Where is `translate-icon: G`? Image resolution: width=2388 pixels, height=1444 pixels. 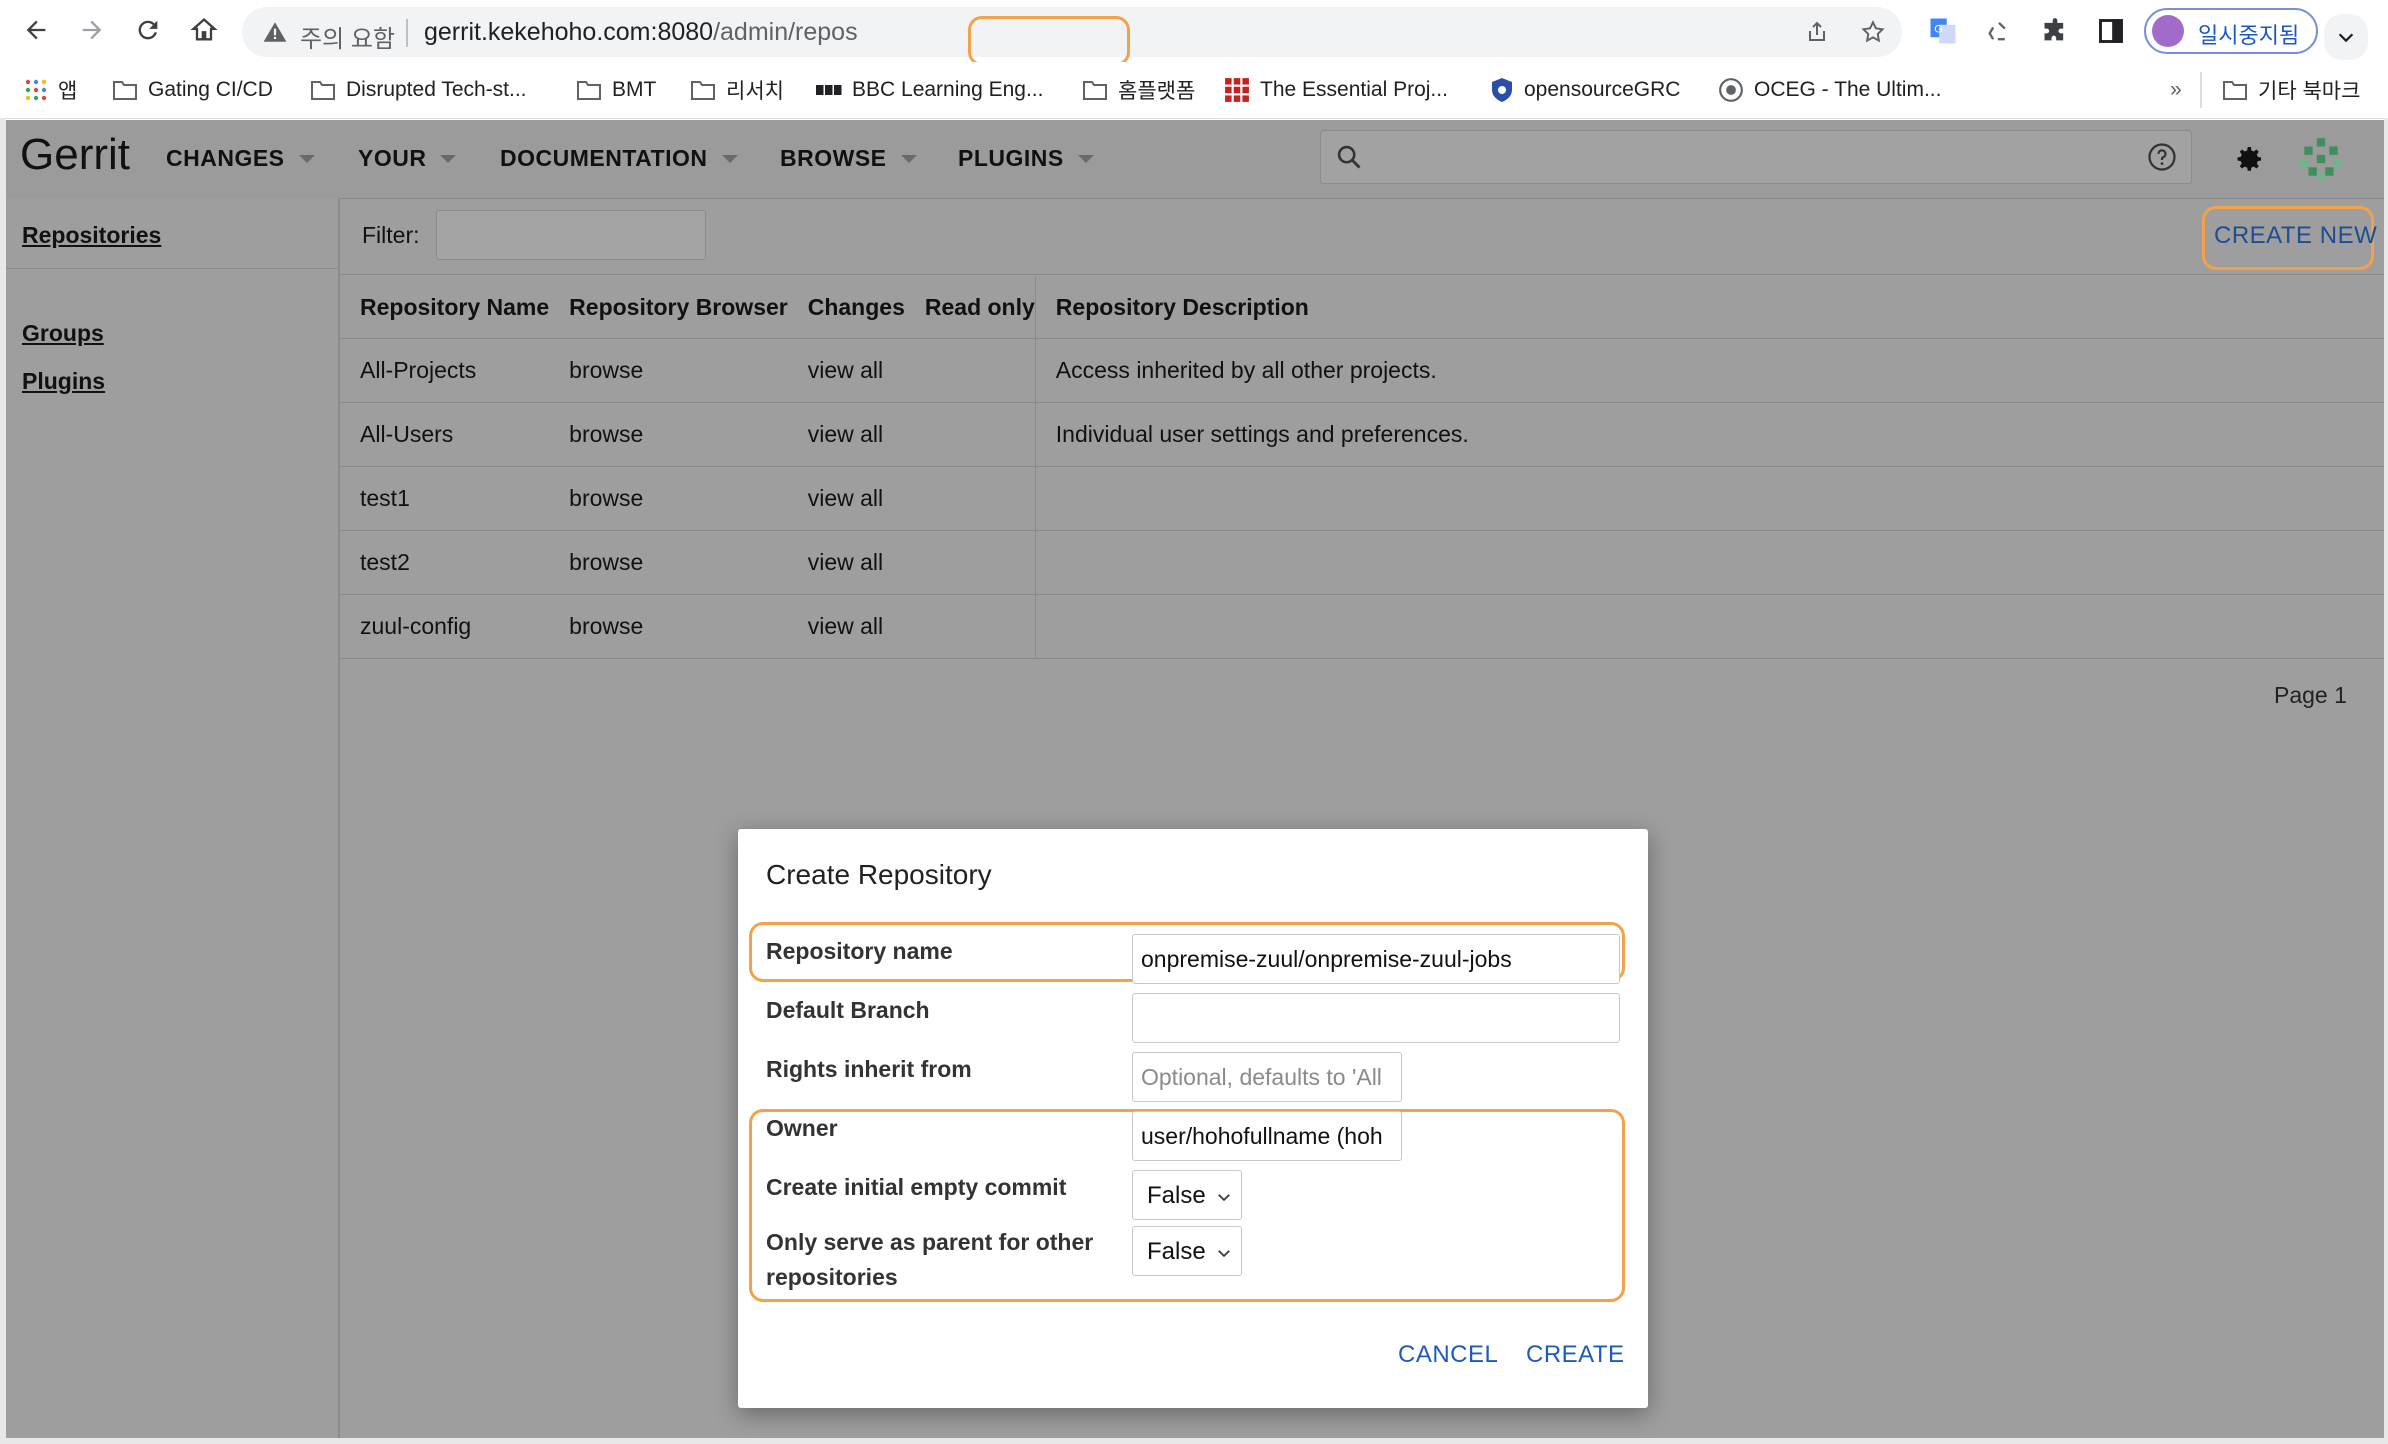
translate-icon: G is located at coordinates (1943, 31).